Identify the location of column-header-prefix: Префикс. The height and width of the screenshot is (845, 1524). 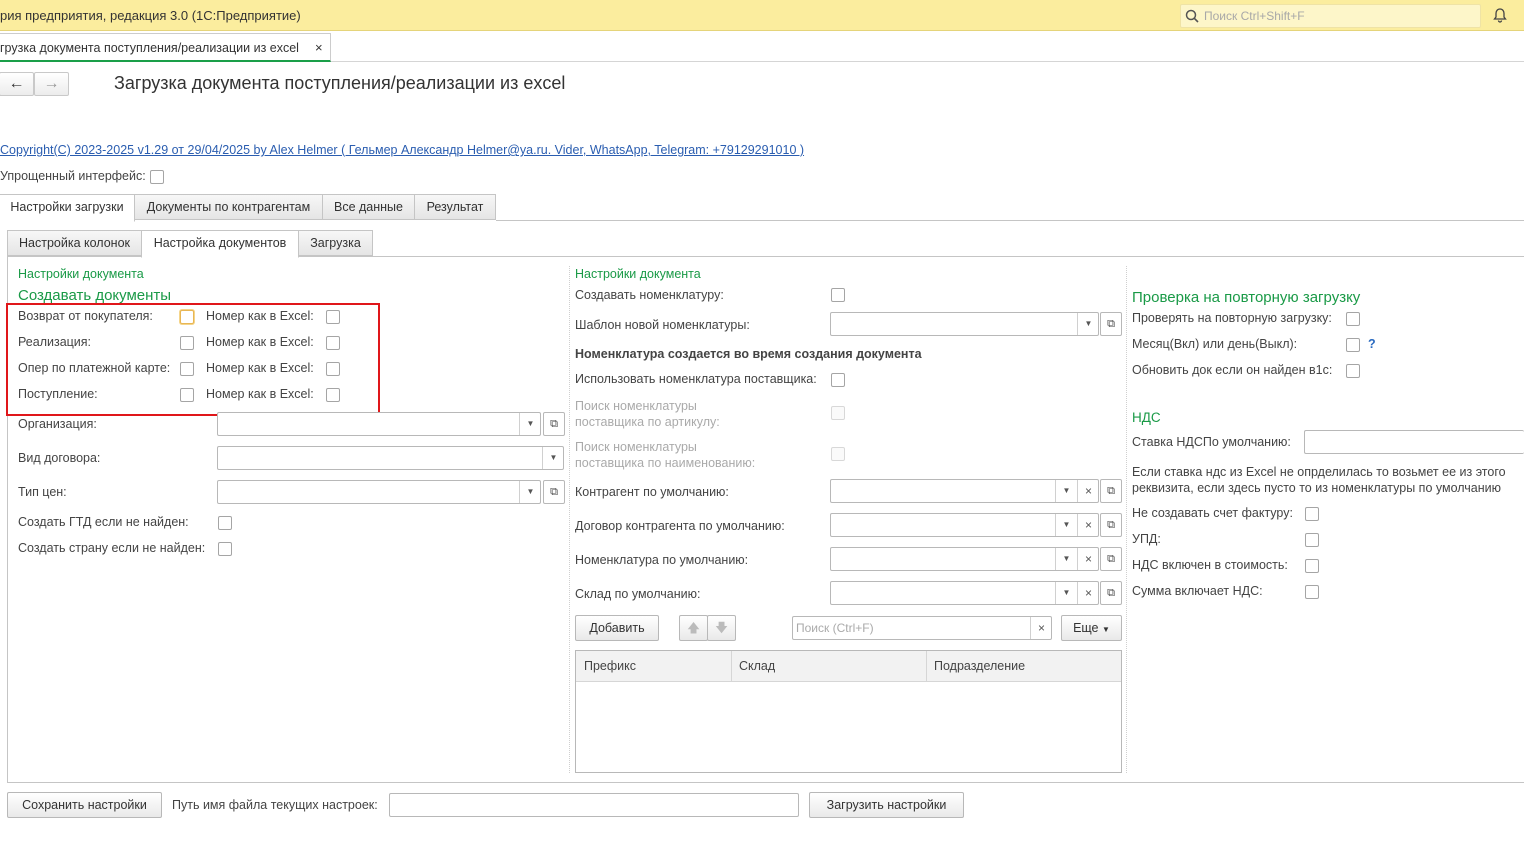
(610, 666).